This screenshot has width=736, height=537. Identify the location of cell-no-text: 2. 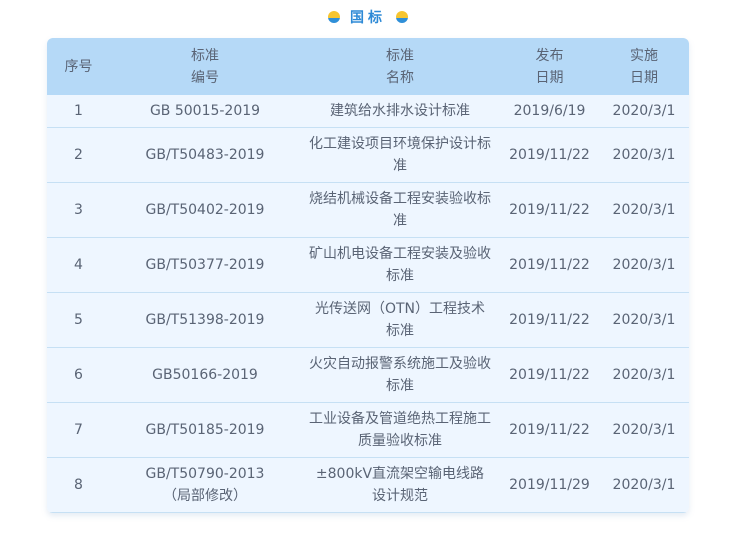
(78, 154).